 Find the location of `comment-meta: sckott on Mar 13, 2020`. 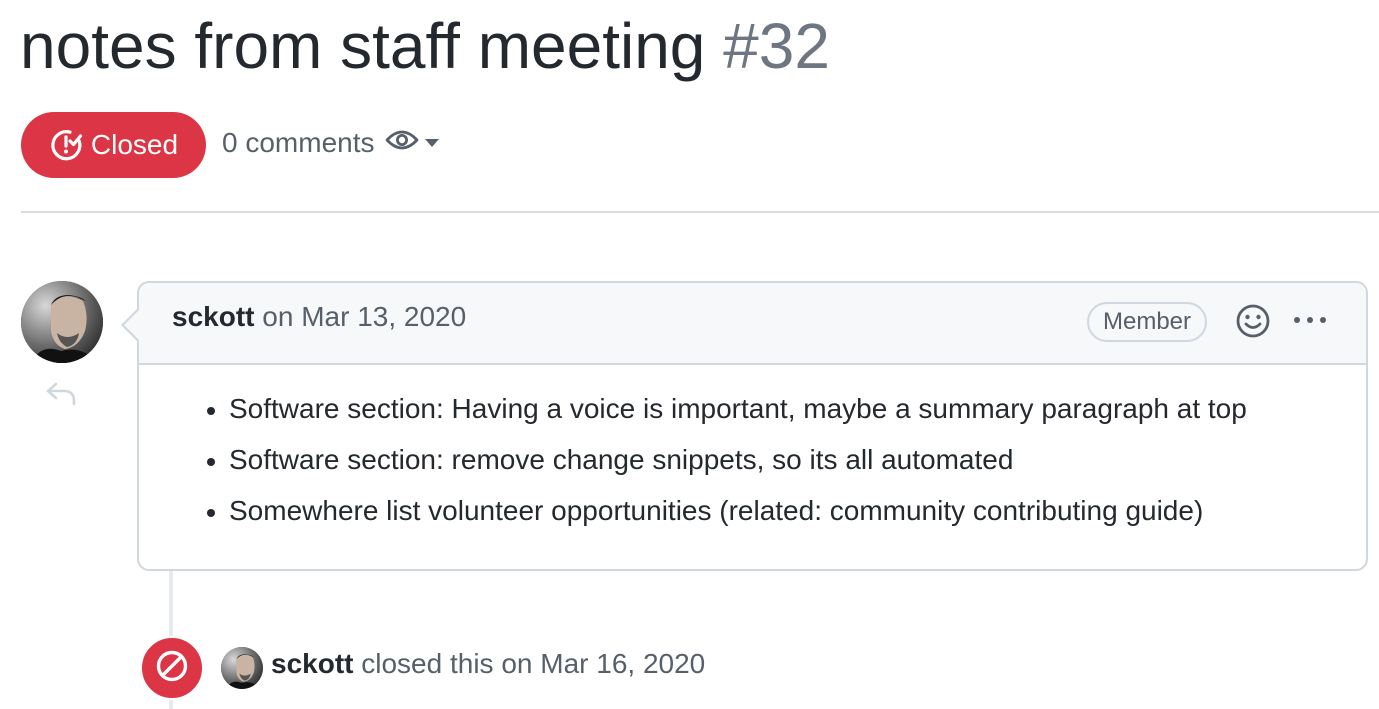

comment-meta: sckott on Mar 13, 2020 is located at coordinates (319, 317).